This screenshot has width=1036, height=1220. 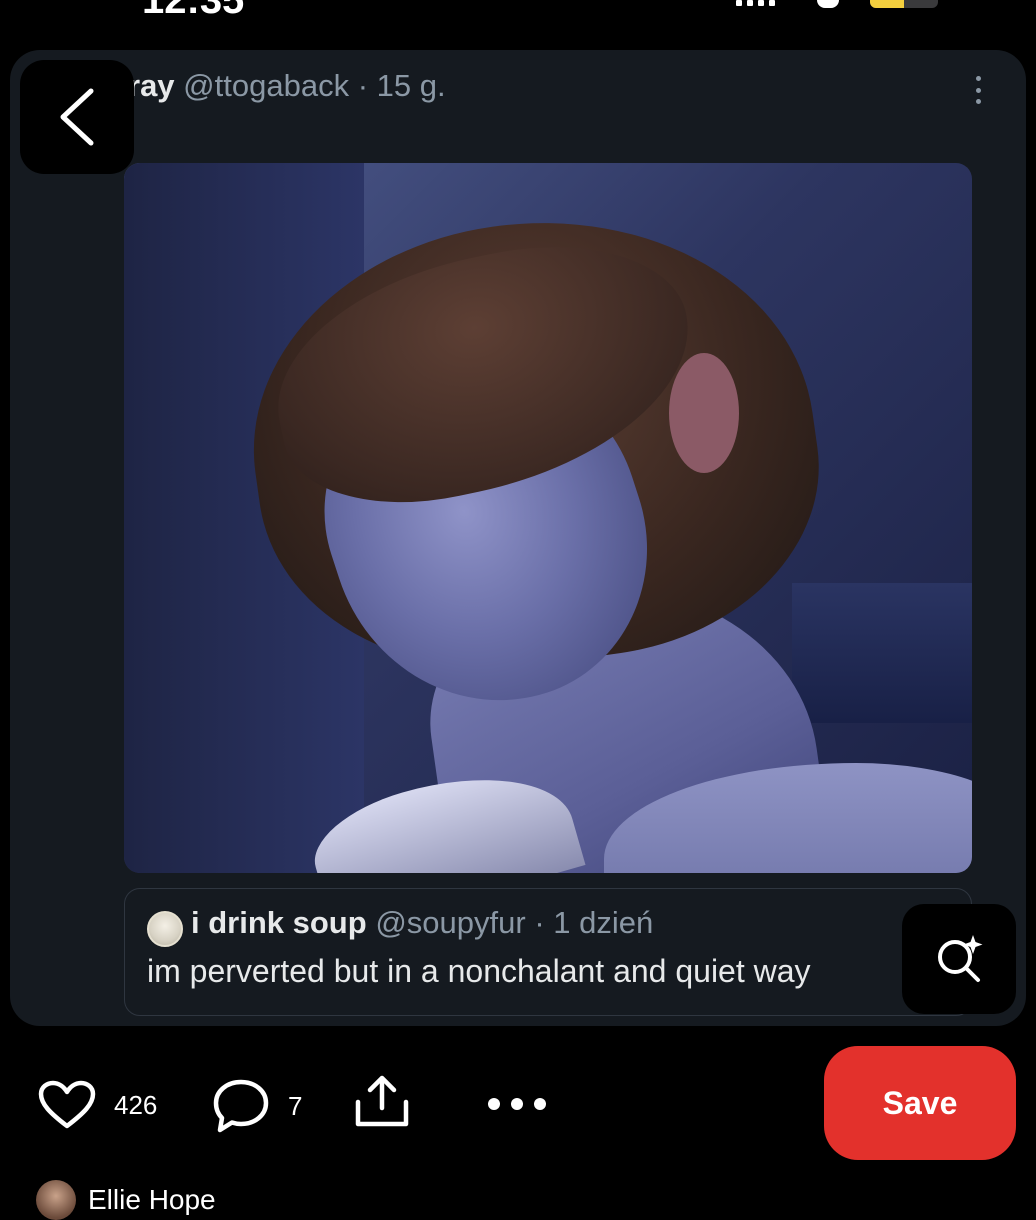 What do you see at coordinates (920, 1103) in the screenshot?
I see `save-button: Save` at bounding box center [920, 1103].